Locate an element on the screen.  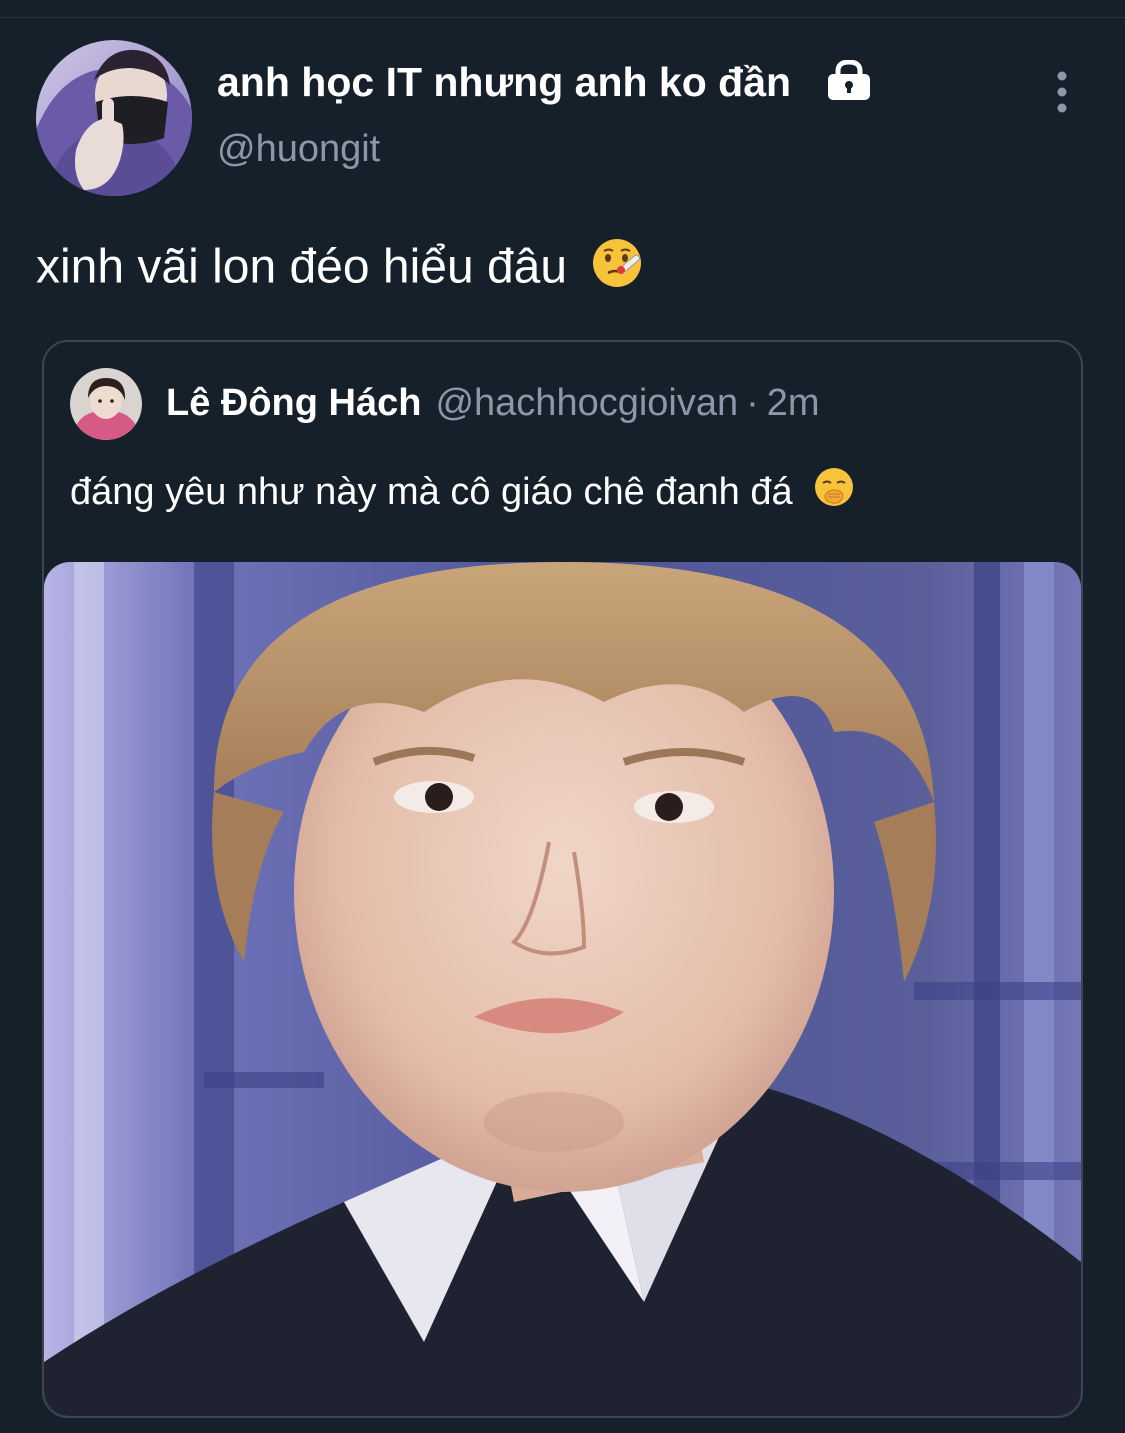
face-with-hand-over-mouth-icon is located at coordinates (834, 494).